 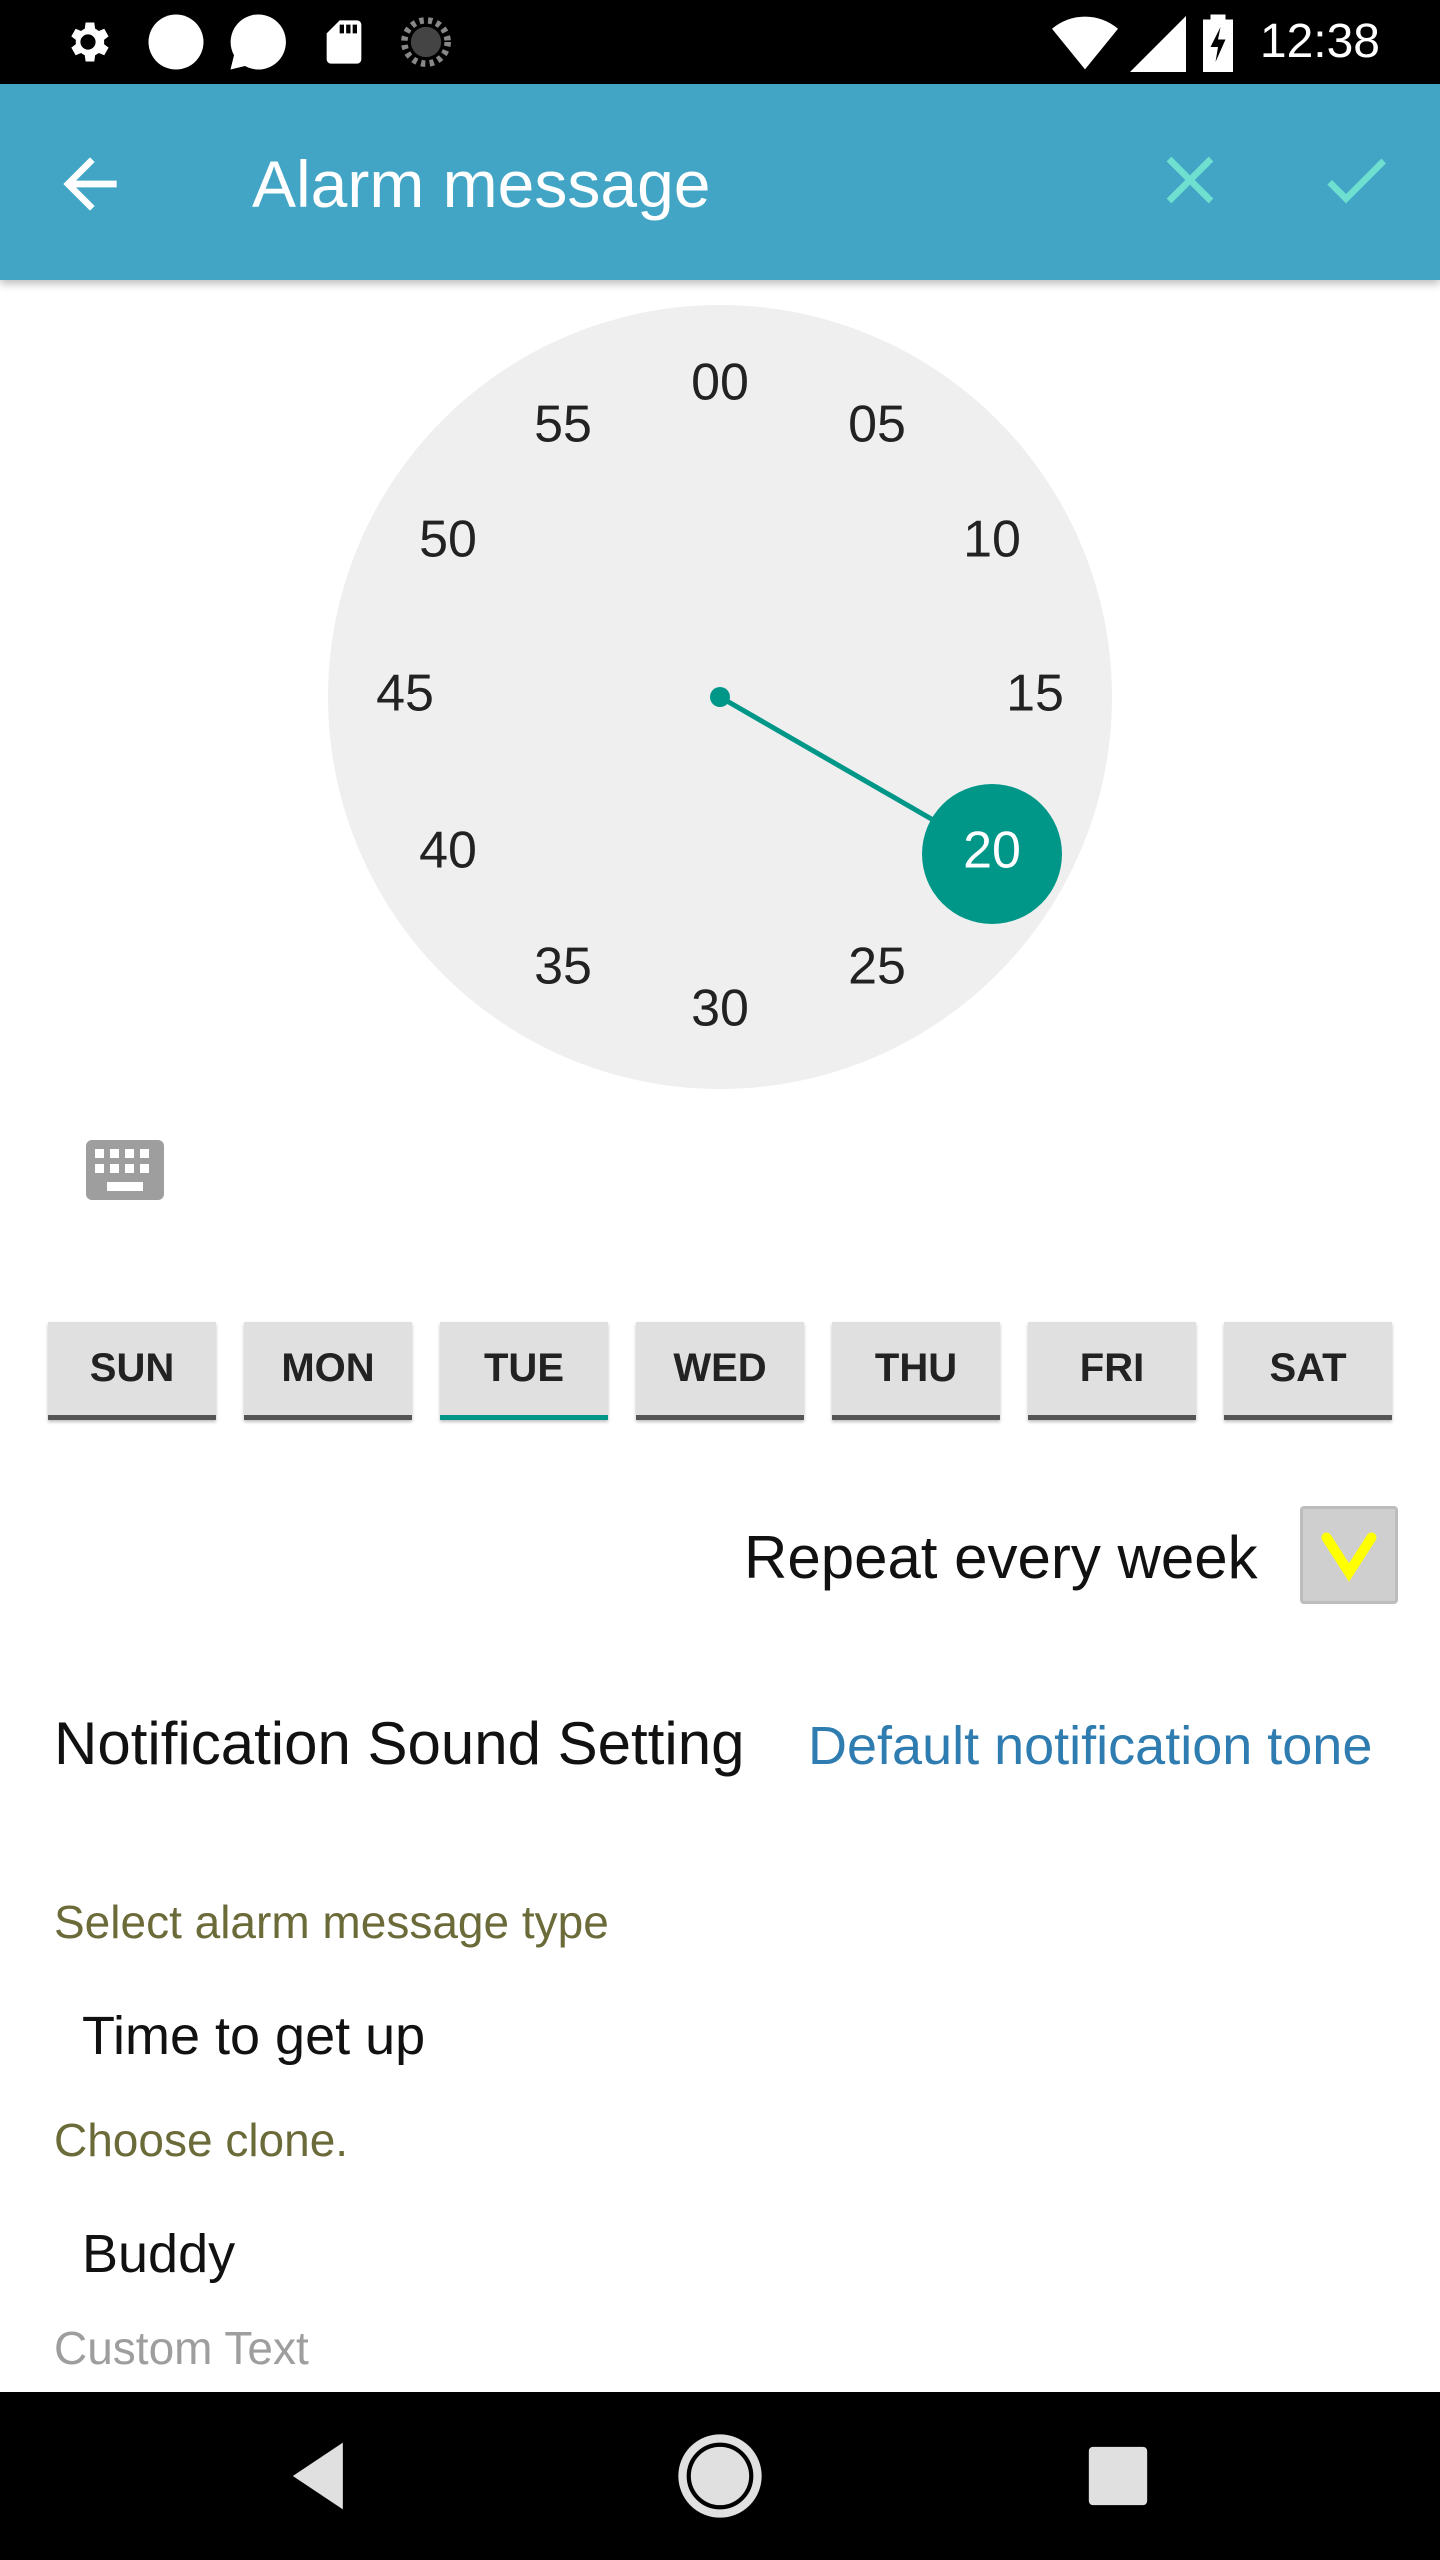 I want to click on sd-card-icon, so click(x=344, y=42).